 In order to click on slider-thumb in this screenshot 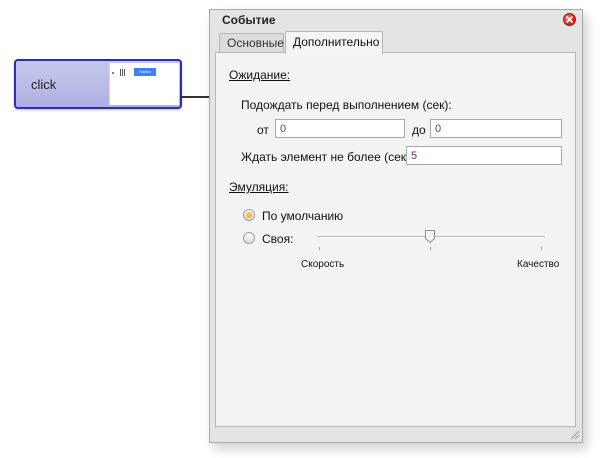, I will do `click(430, 236)`.